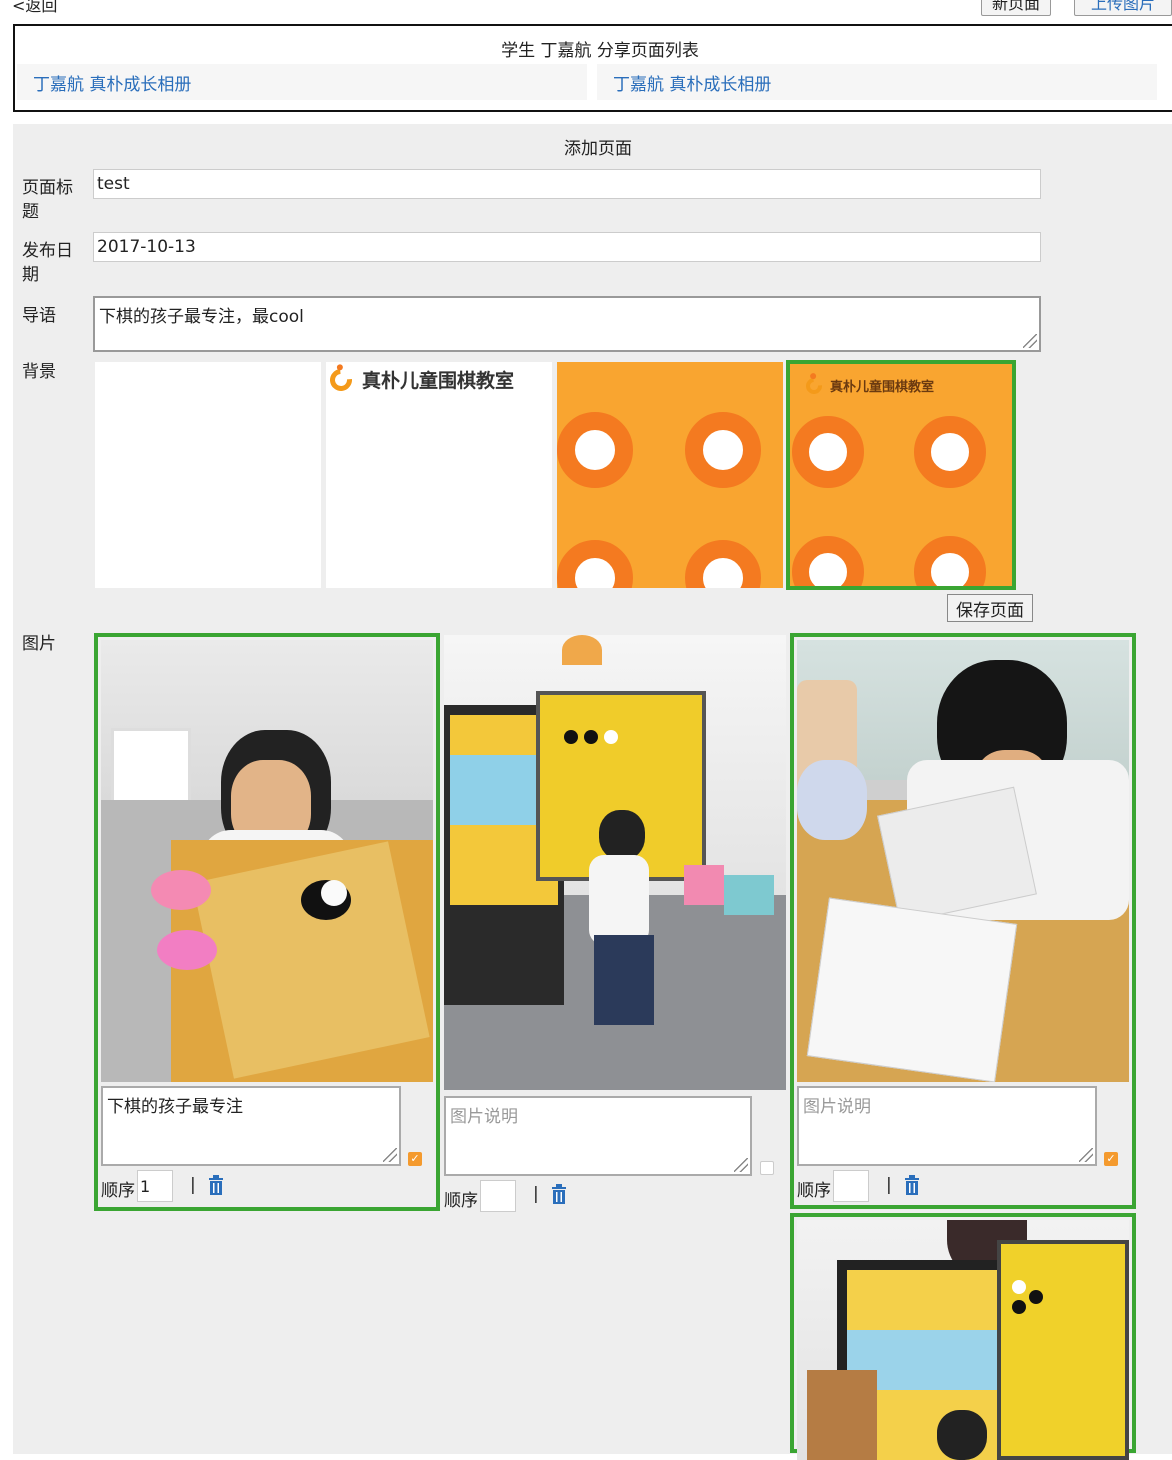 The width and height of the screenshot is (1172, 1460). What do you see at coordinates (208, 475) in the screenshot?
I see `background-option-blank` at bounding box center [208, 475].